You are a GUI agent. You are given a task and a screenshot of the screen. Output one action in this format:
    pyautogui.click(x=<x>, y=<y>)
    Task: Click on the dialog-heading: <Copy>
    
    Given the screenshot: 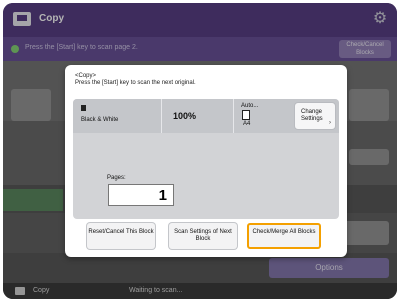 What is the action you would take?
    pyautogui.click(x=86, y=76)
    